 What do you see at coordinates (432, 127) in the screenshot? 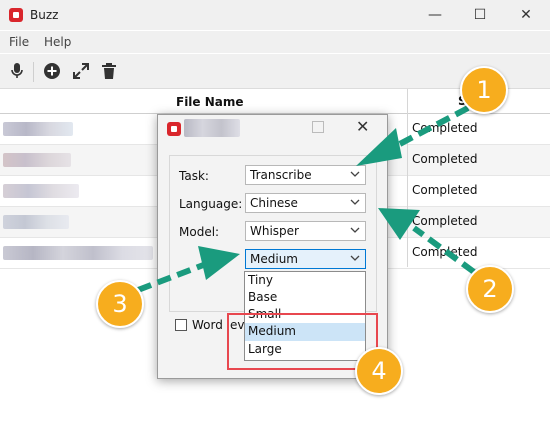
I see `arrow-1-shaft` at bounding box center [432, 127].